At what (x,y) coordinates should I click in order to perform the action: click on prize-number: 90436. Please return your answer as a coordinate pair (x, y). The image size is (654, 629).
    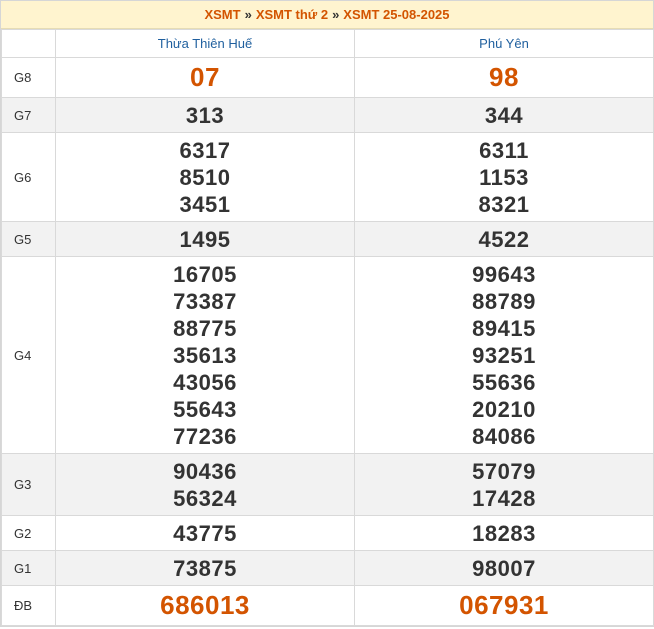
    Looking at the image, I should click on (205, 471).